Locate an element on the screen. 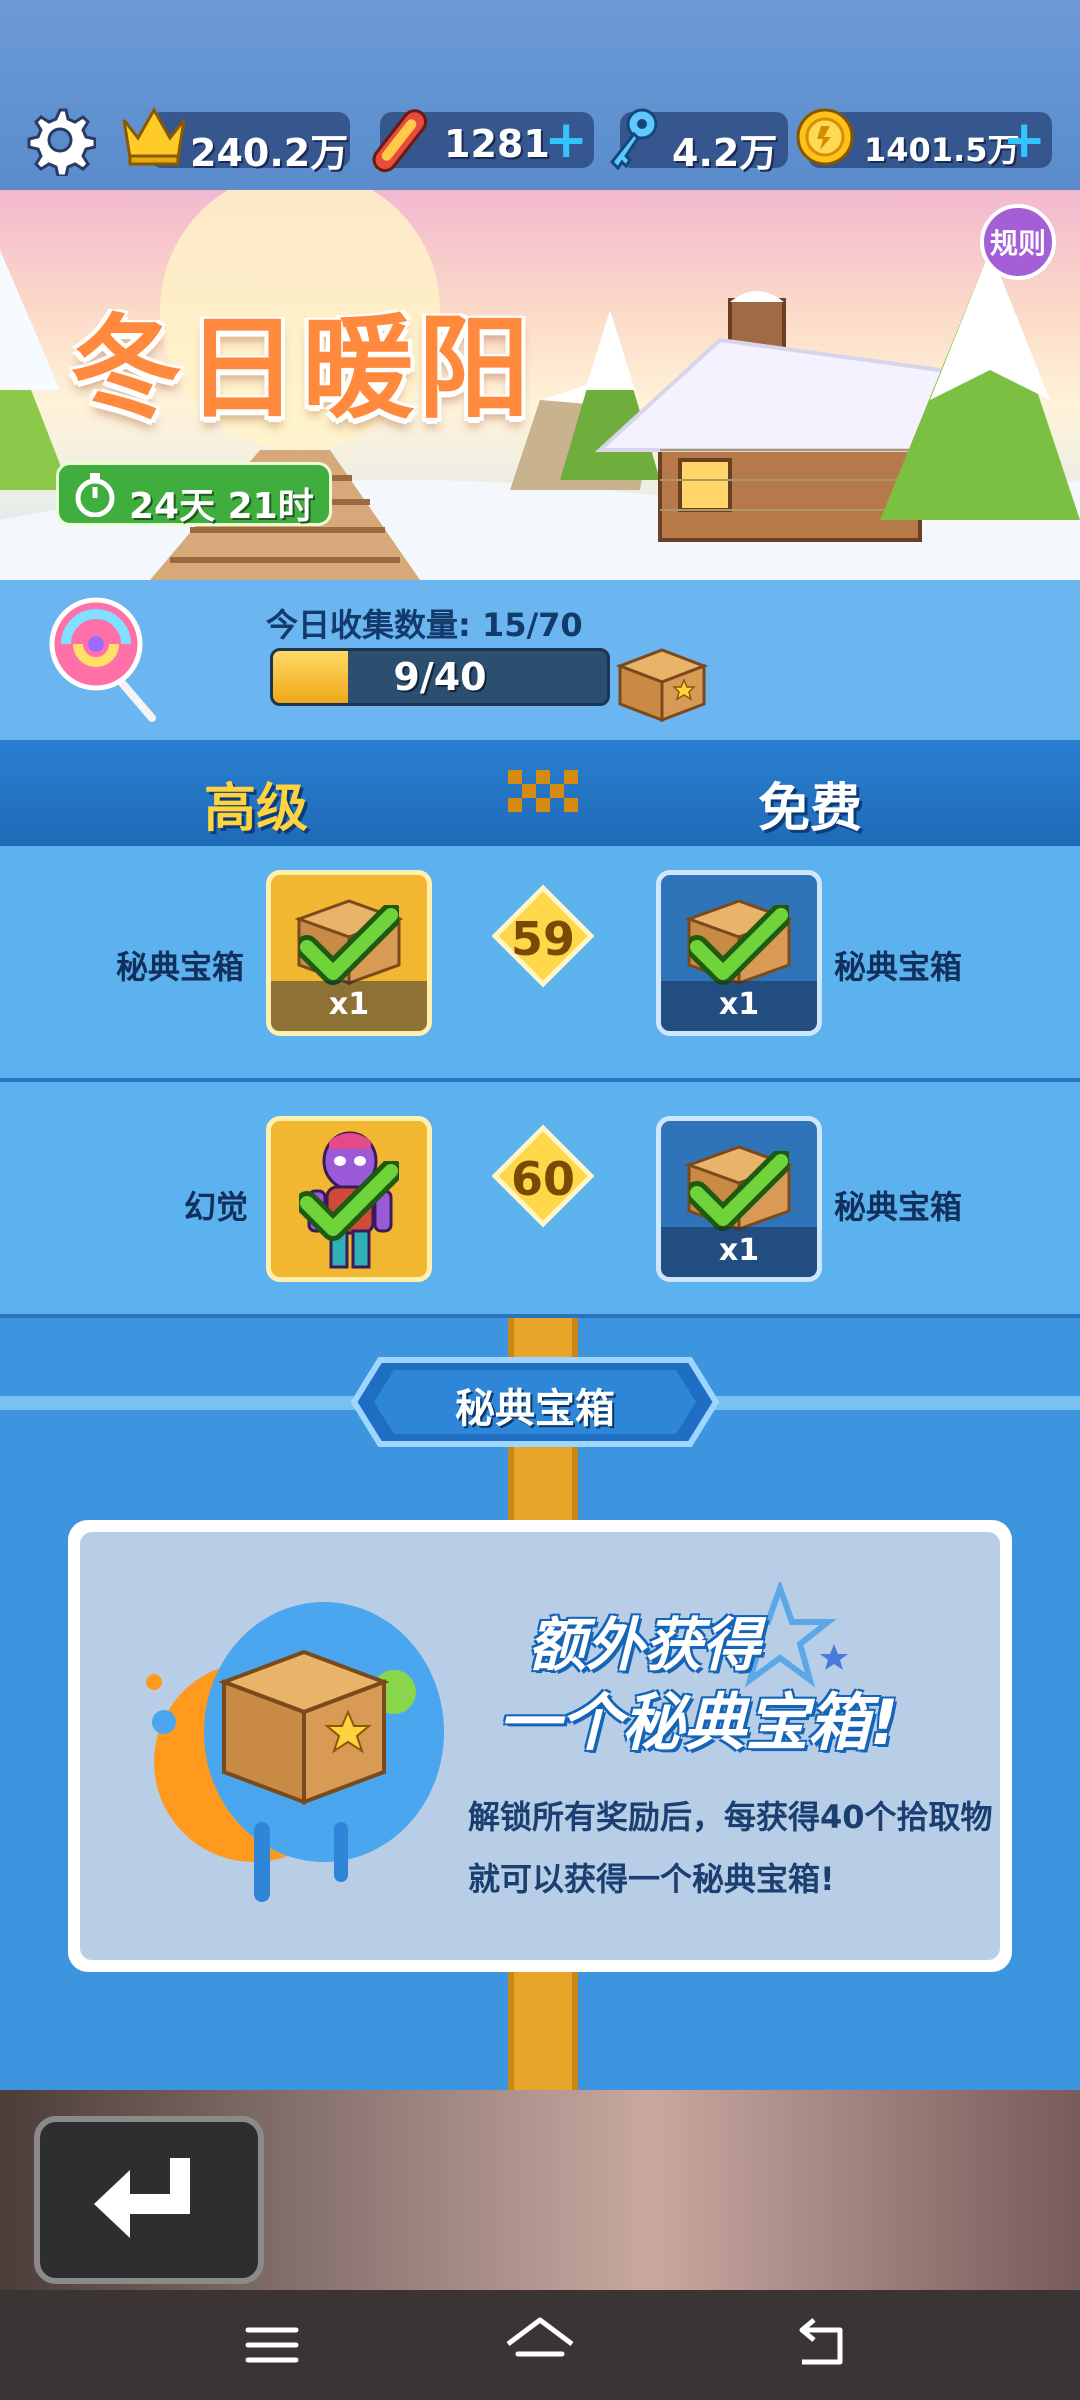 Image resolution: width=1080 pixels, height=2400 pixels. stopwatch-icon is located at coordinates (95, 495).